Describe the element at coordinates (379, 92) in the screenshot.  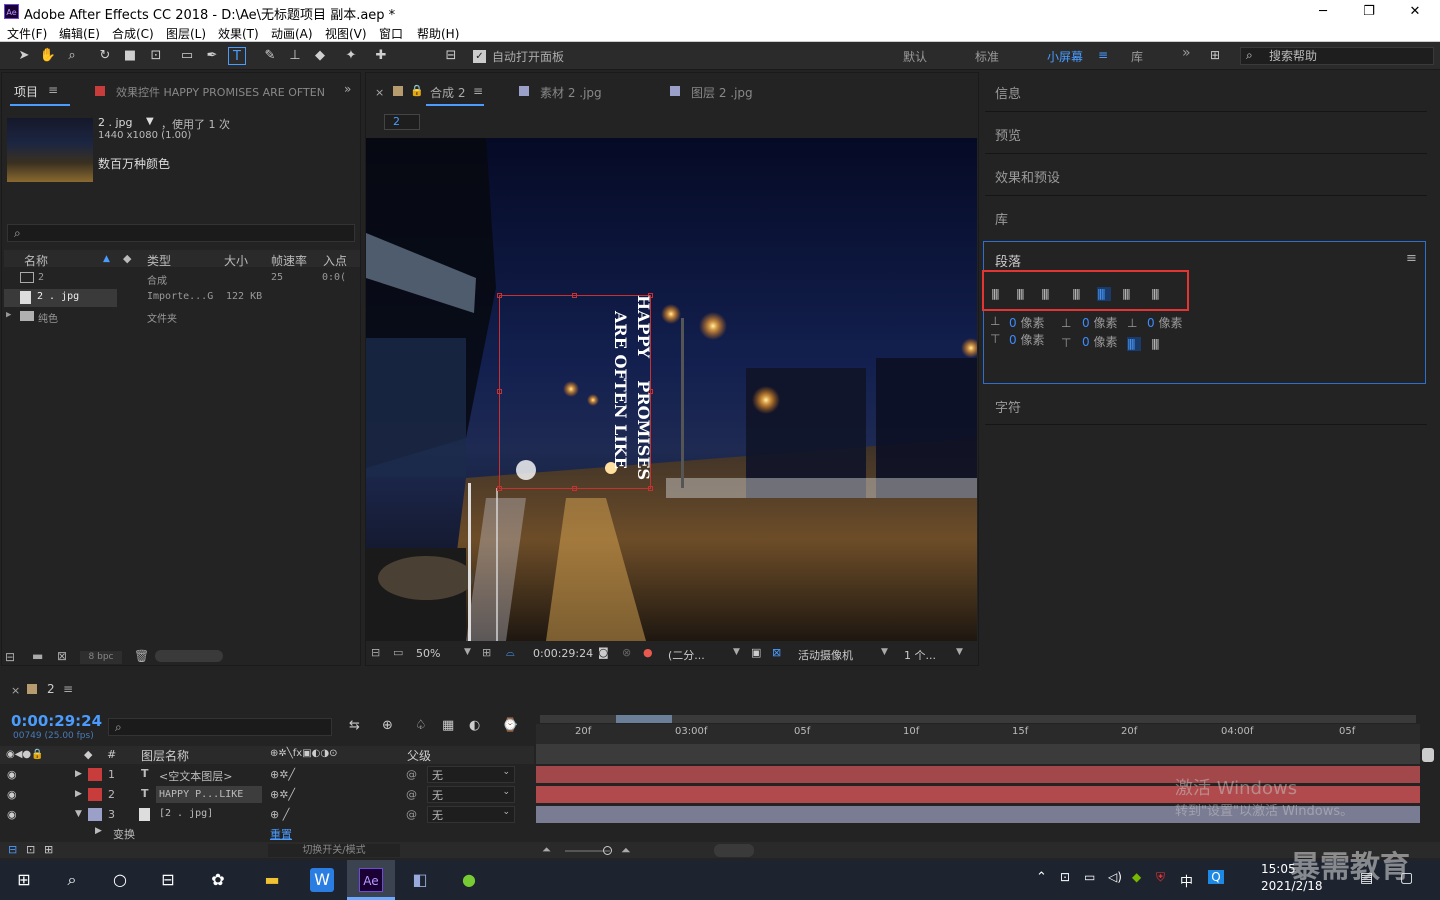
I see `close-tab-icon: ×` at that location.